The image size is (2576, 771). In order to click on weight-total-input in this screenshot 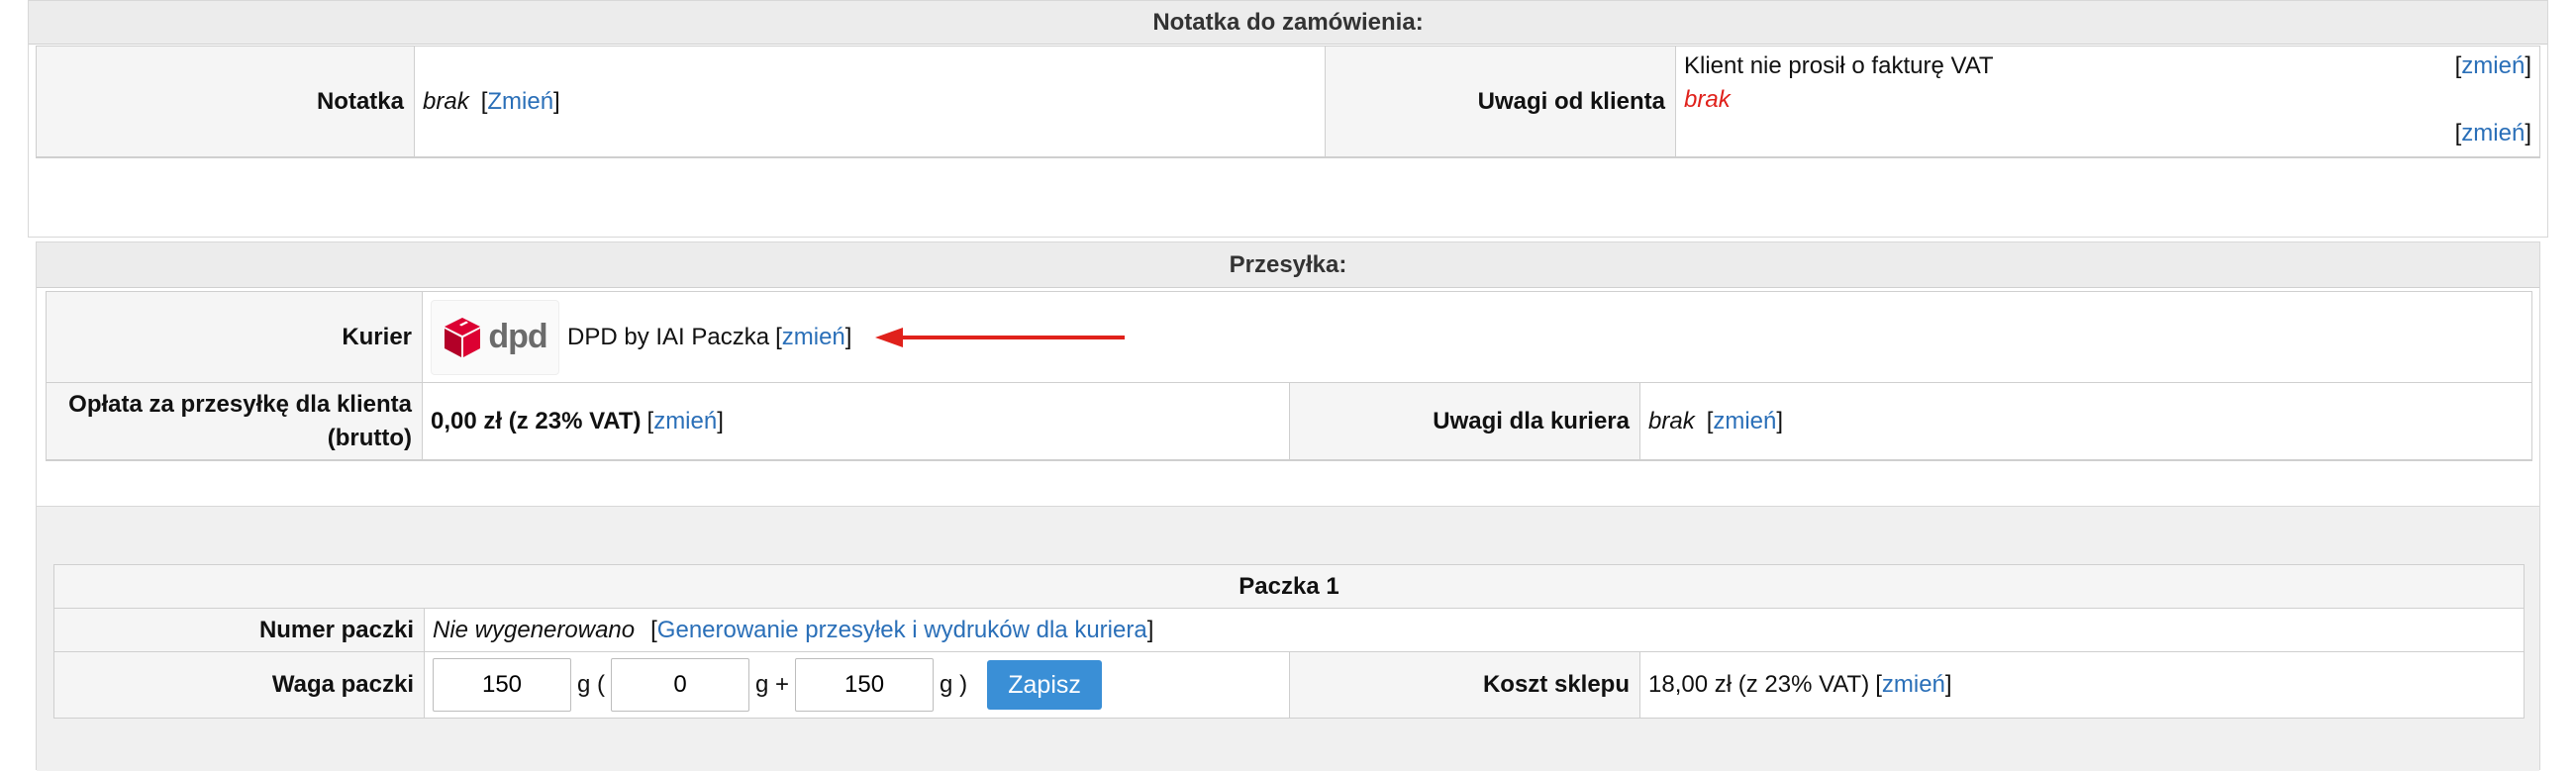, I will do `click(502, 685)`.